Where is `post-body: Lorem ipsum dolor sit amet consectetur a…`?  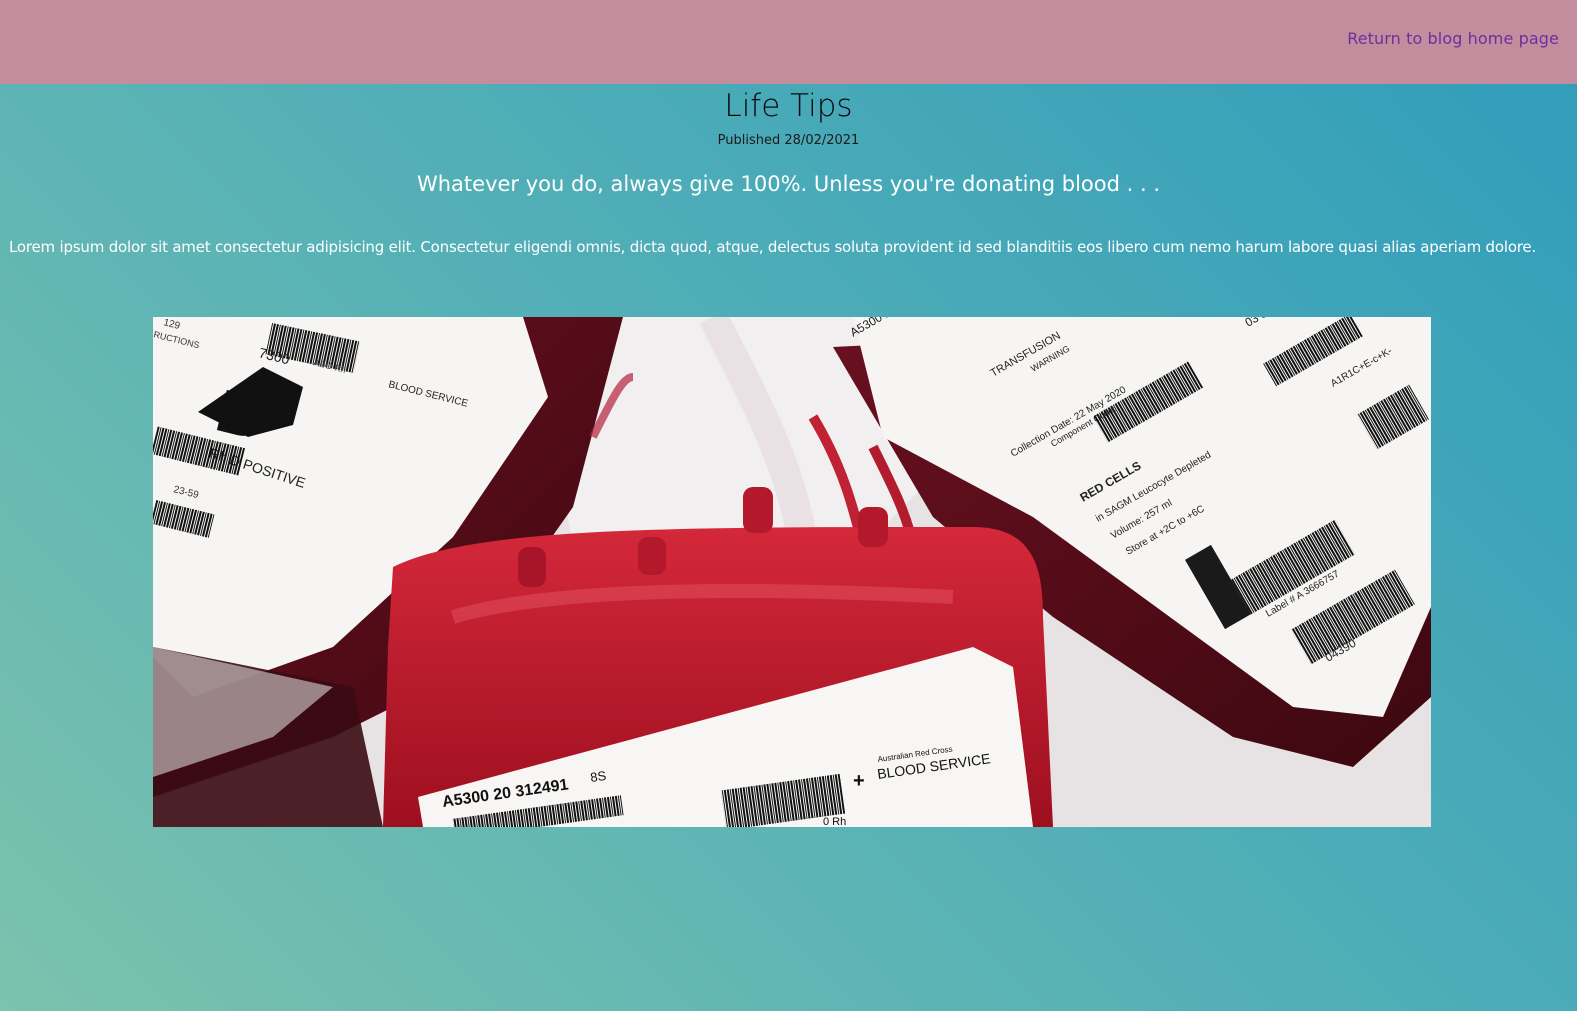
post-body: Lorem ipsum dolor sit amet consectetur a… is located at coordinates (773, 247).